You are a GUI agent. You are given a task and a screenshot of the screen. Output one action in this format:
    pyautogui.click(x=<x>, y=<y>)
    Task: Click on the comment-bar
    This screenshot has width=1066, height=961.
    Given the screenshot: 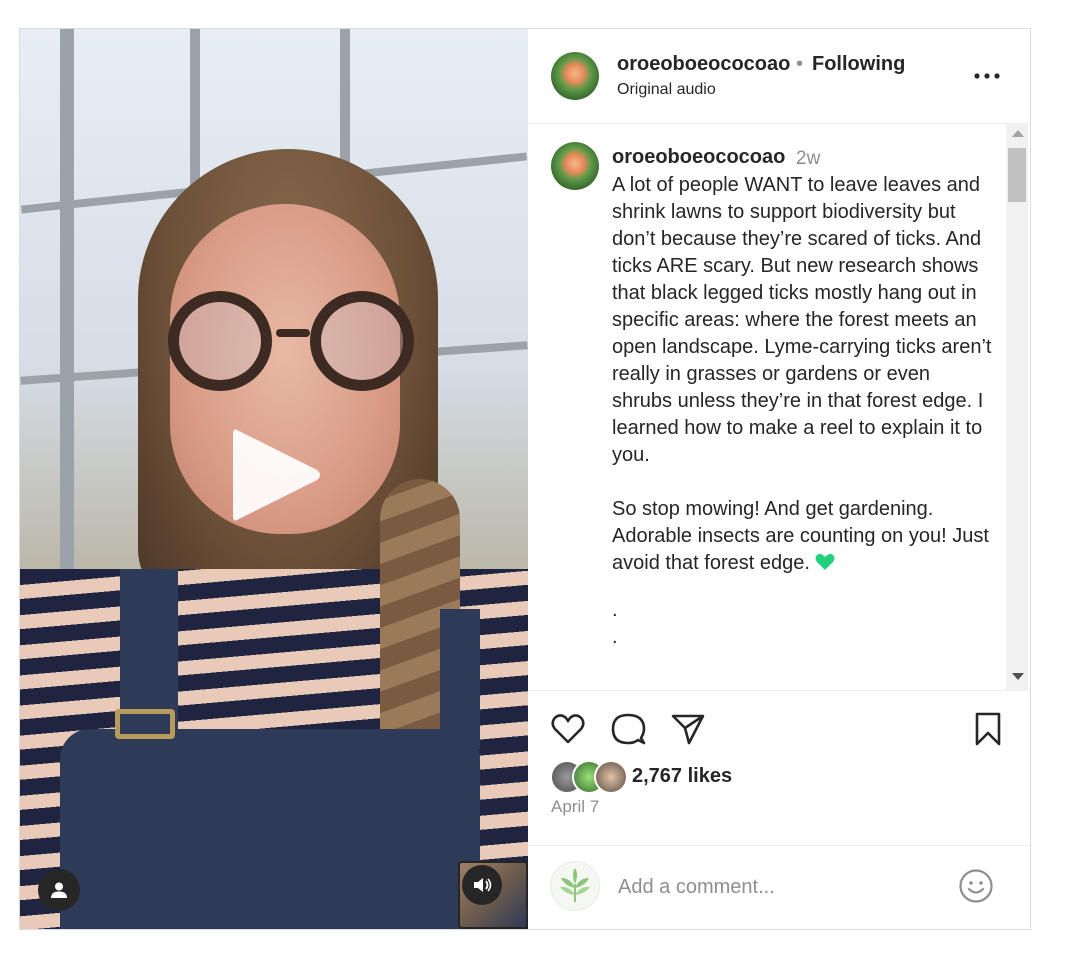 What is the action you would take?
    pyautogui.click(x=779, y=887)
    